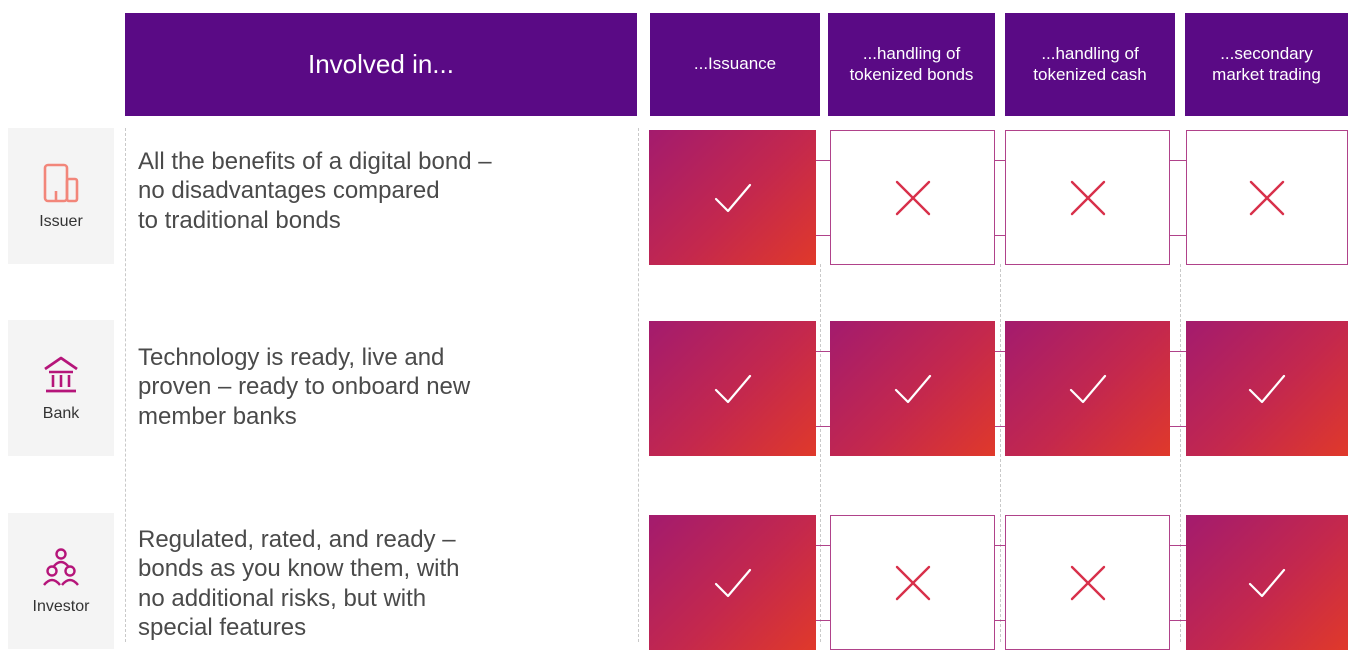  I want to click on persona-bank: Bank, so click(61, 388).